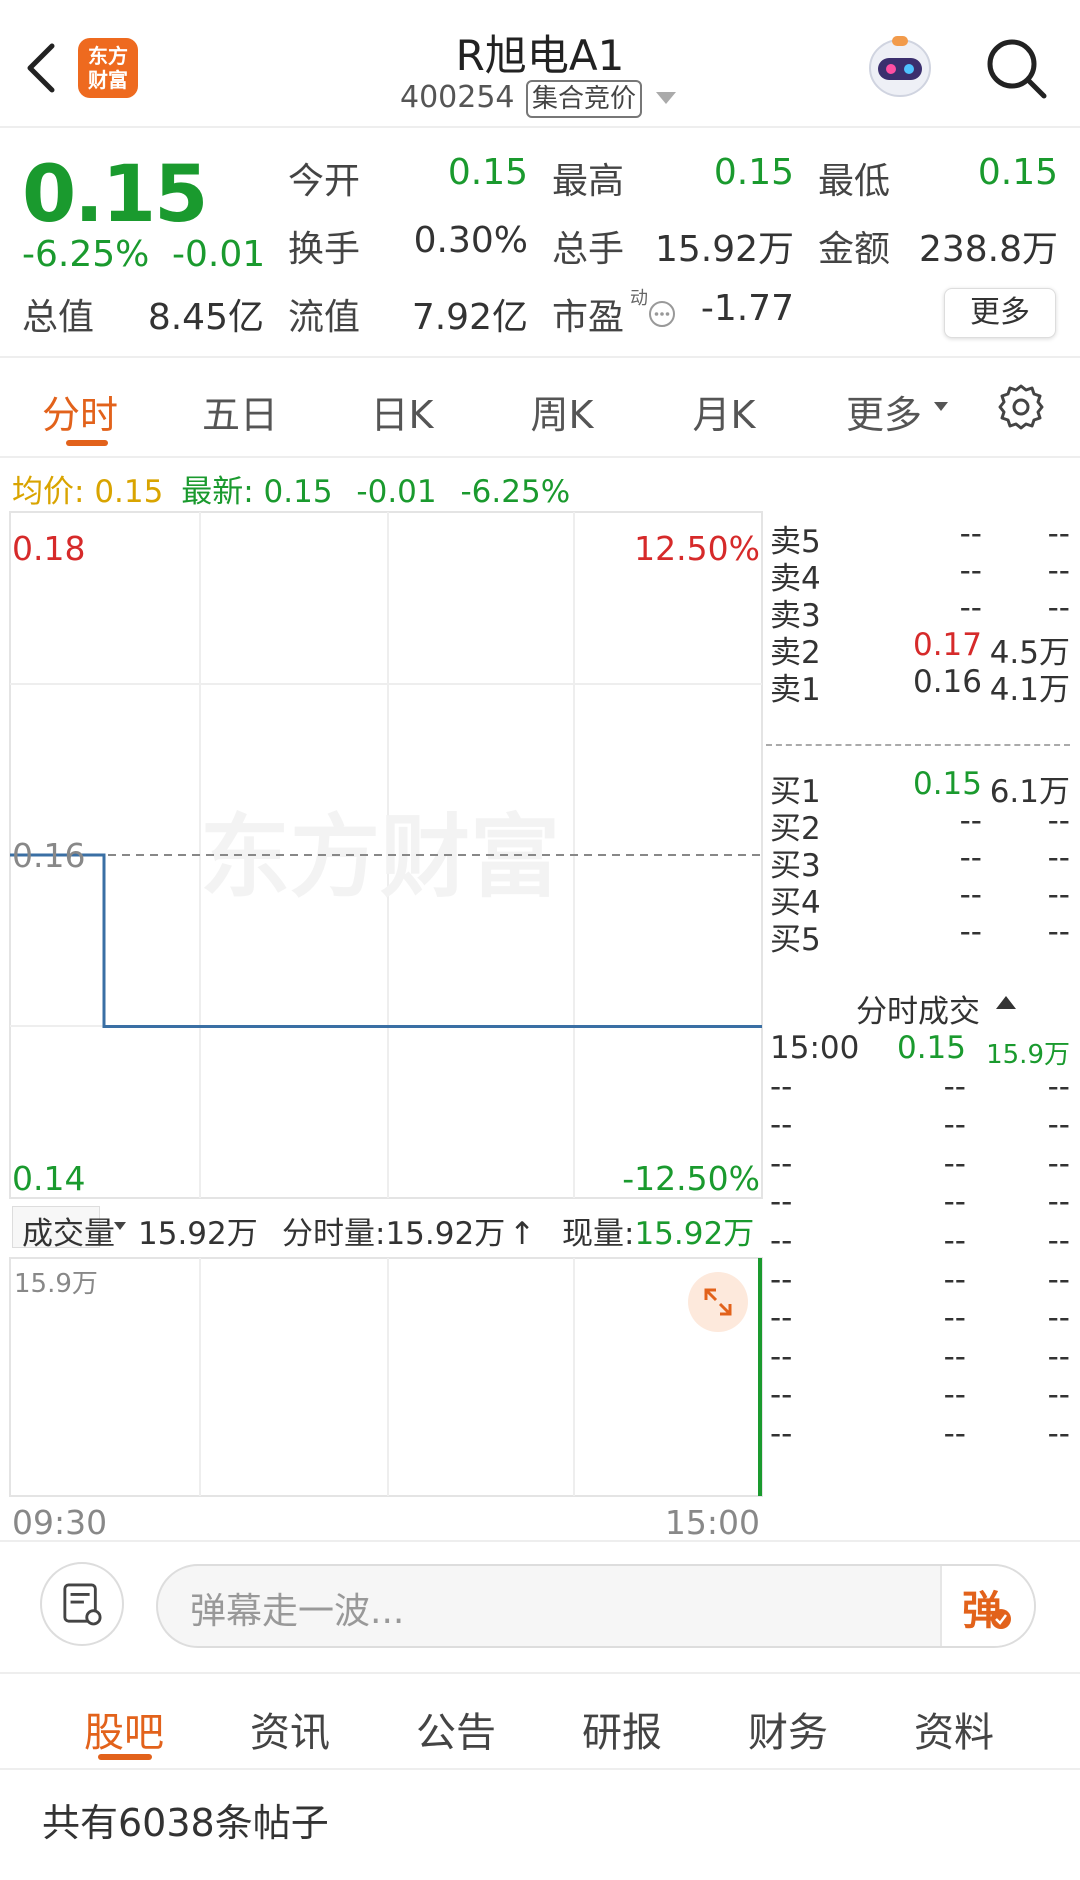  I want to click on bid-row-3: 买3 -- --, so click(923, 862).